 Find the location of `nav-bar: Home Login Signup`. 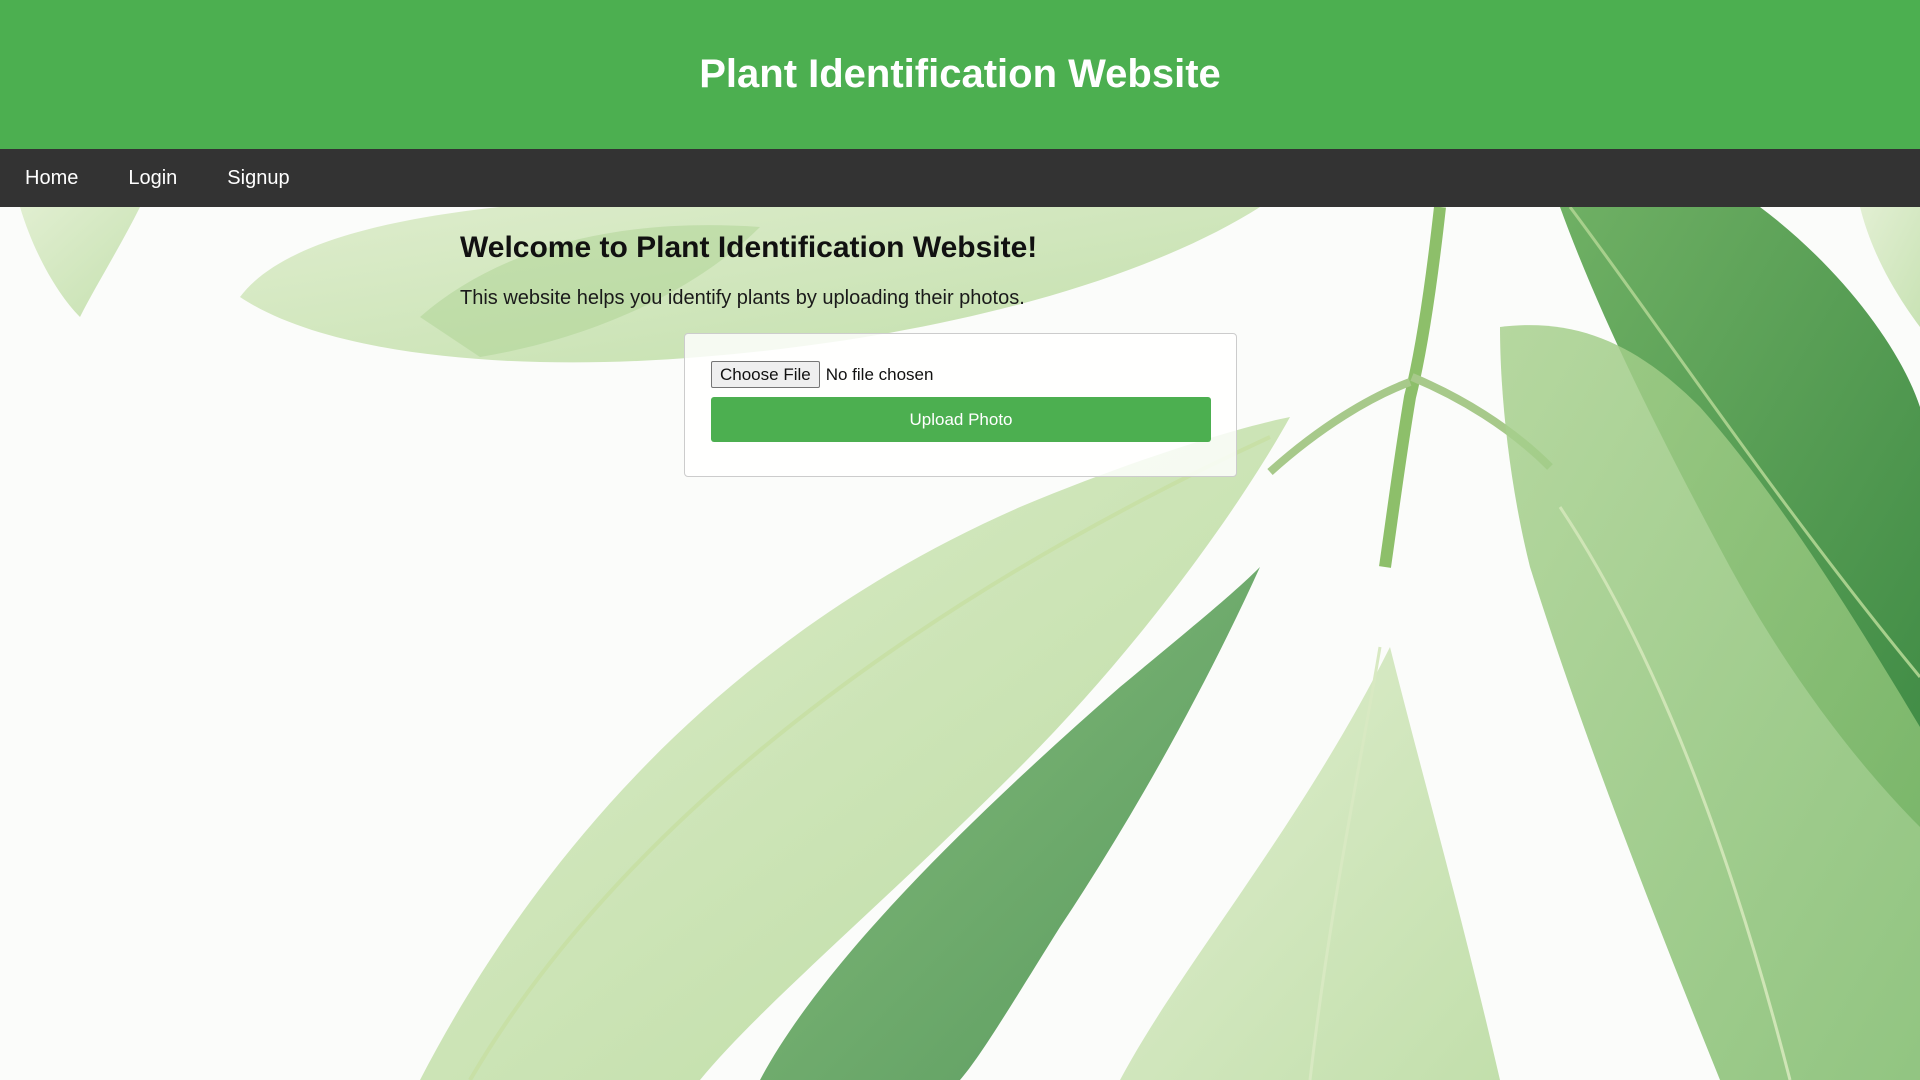

nav-bar: Home Login Signup is located at coordinates (960, 178).